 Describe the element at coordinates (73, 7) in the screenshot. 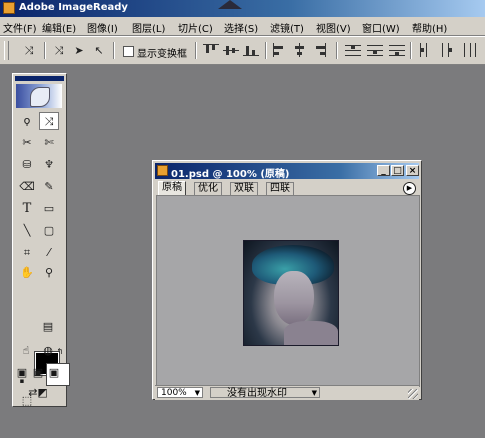

I see `app-title: Adobe ImageReady` at that location.